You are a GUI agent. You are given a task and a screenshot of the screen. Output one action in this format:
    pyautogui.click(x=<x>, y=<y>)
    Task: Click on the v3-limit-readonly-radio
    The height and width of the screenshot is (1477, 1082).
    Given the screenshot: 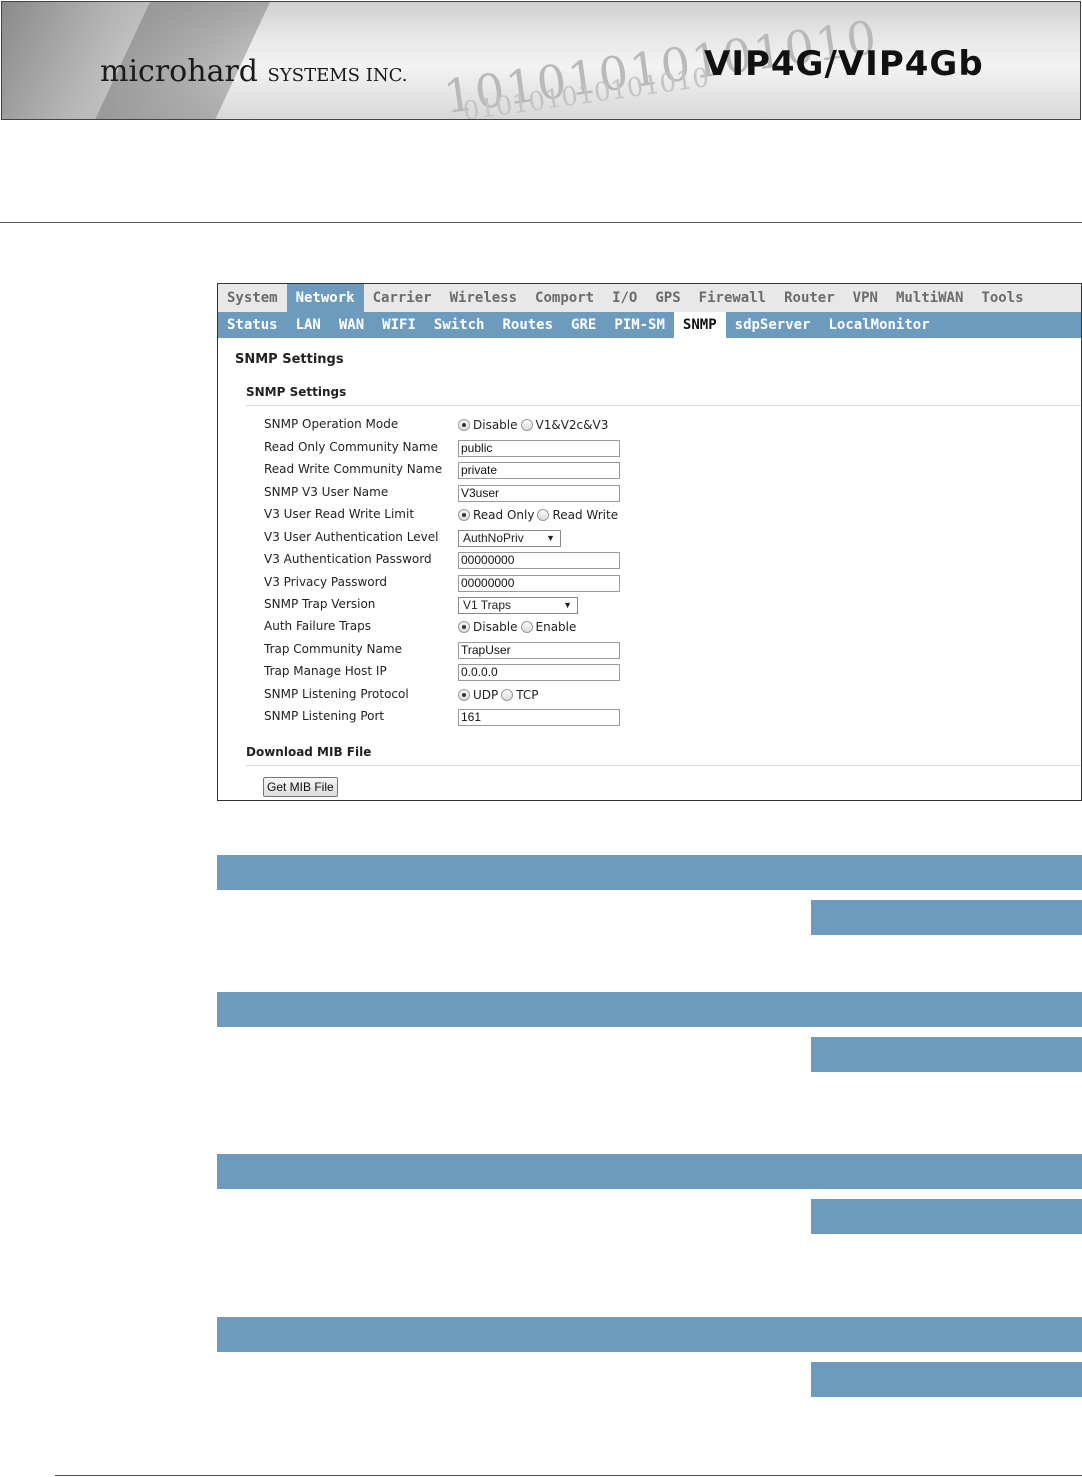 What is the action you would take?
    pyautogui.click(x=464, y=515)
    